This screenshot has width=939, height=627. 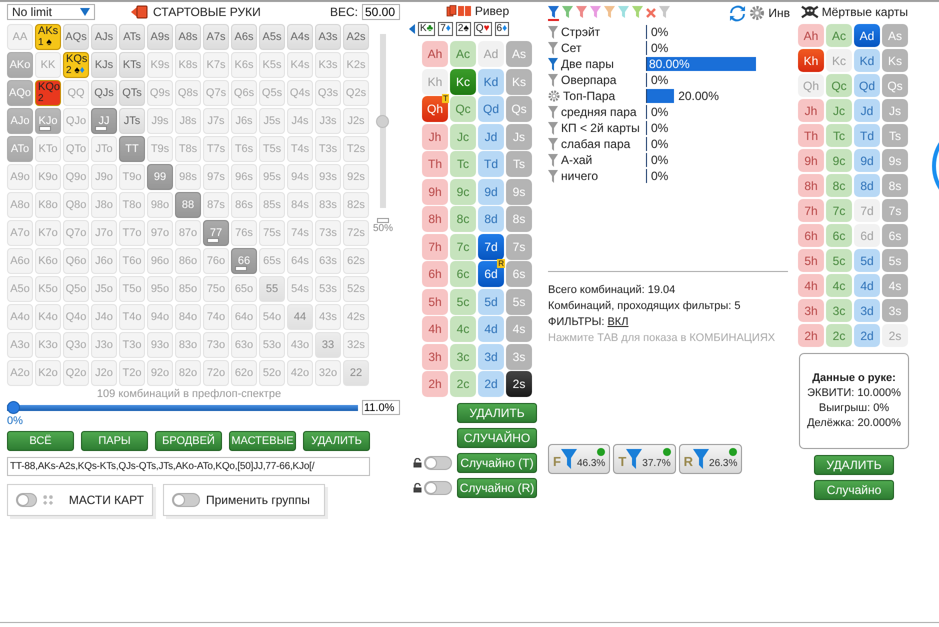 I want to click on hand-cell: Q2o, so click(x=76, y=373).